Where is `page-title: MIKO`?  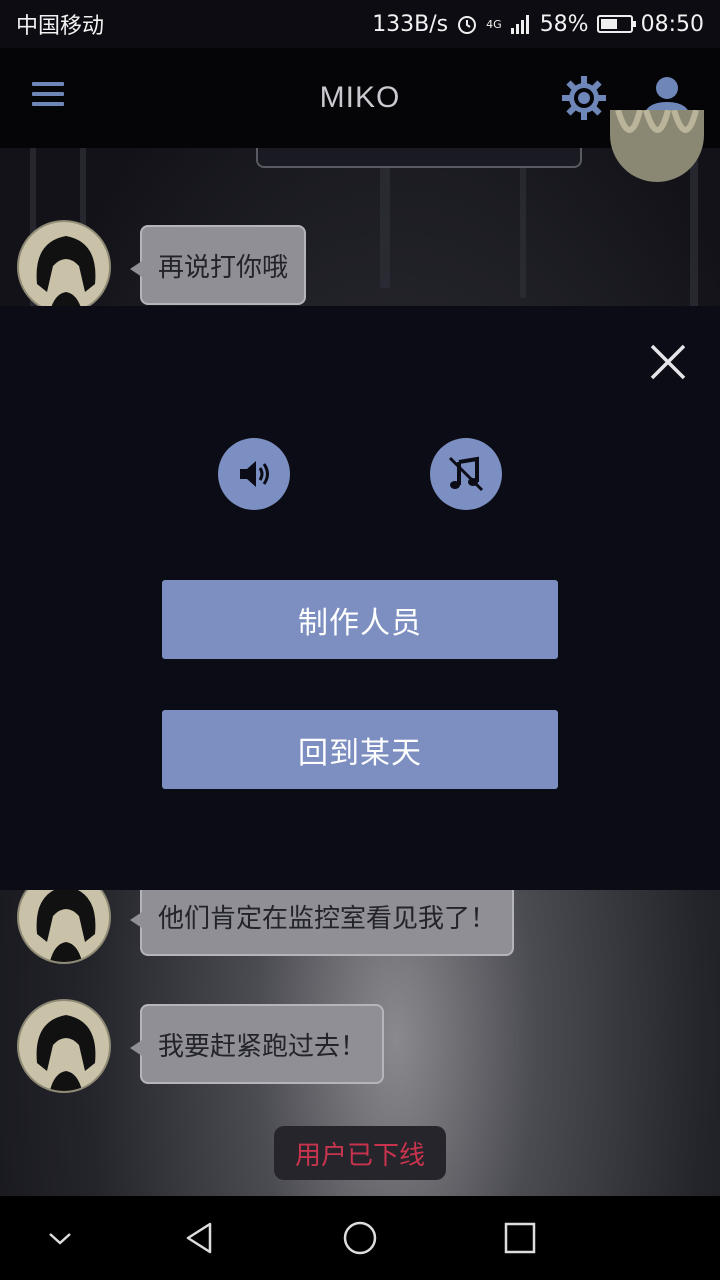
page-title: MIKO is located at coordinates (360, 97).